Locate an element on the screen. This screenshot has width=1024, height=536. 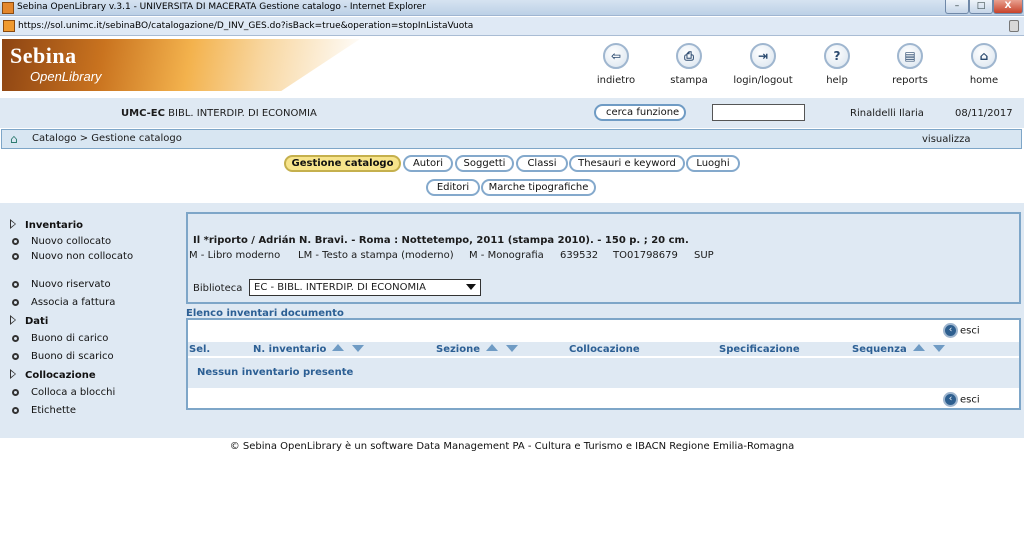
toolbar-stampa-button: ⎙ stampa is located at coordinates (689, 64).